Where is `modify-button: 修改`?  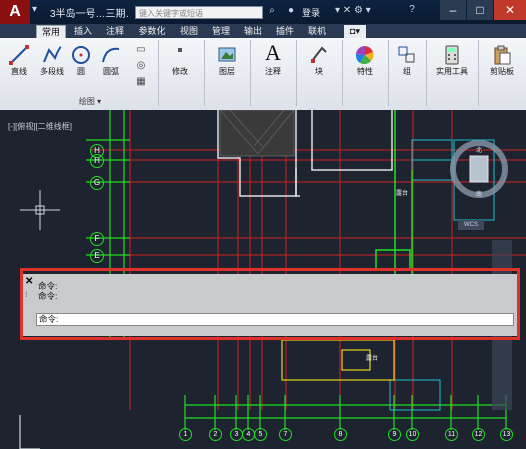 modify-button: 修改 is located at coordinates (180, 60).